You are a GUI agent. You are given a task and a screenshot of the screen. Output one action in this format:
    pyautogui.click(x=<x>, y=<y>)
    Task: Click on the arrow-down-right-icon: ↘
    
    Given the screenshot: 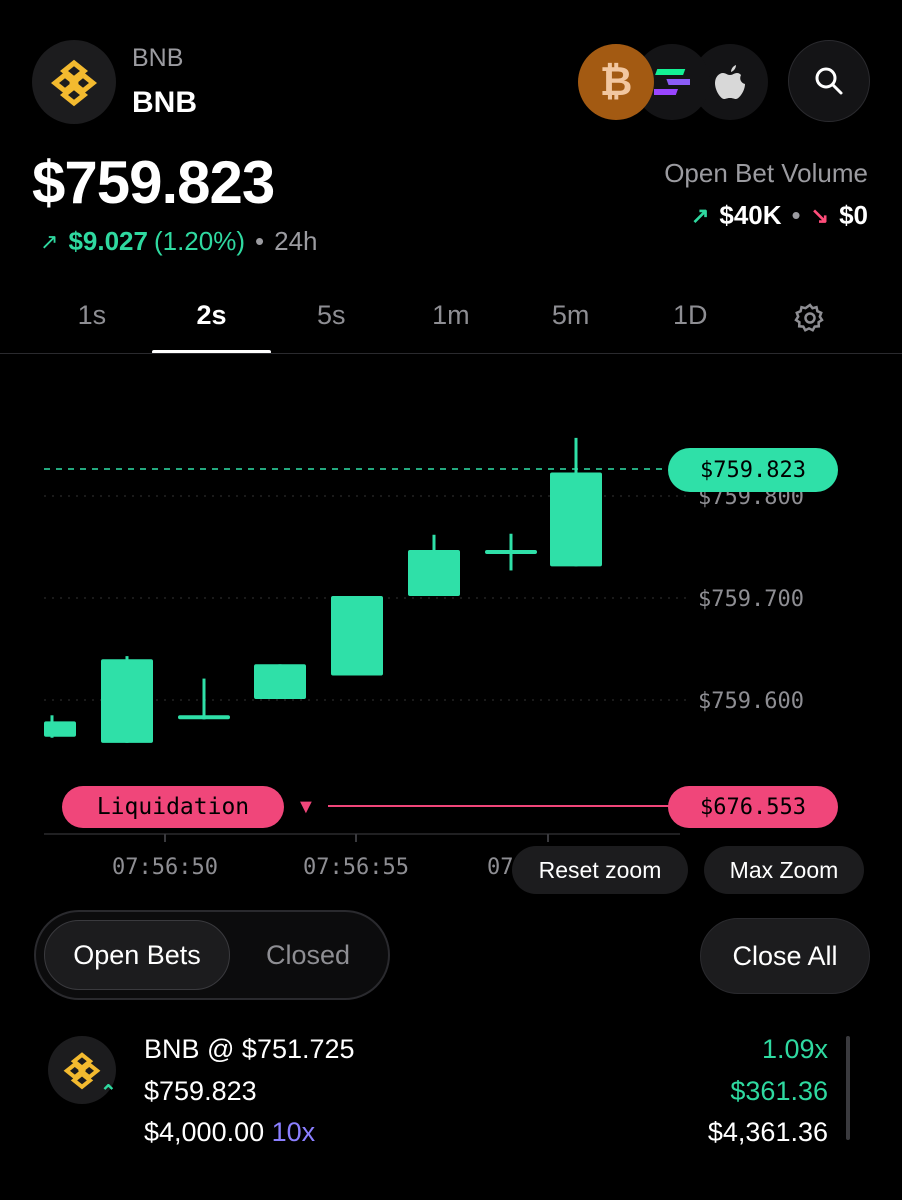 What is the action you would take?
    pyautogui.click(x=820, y=215)
    